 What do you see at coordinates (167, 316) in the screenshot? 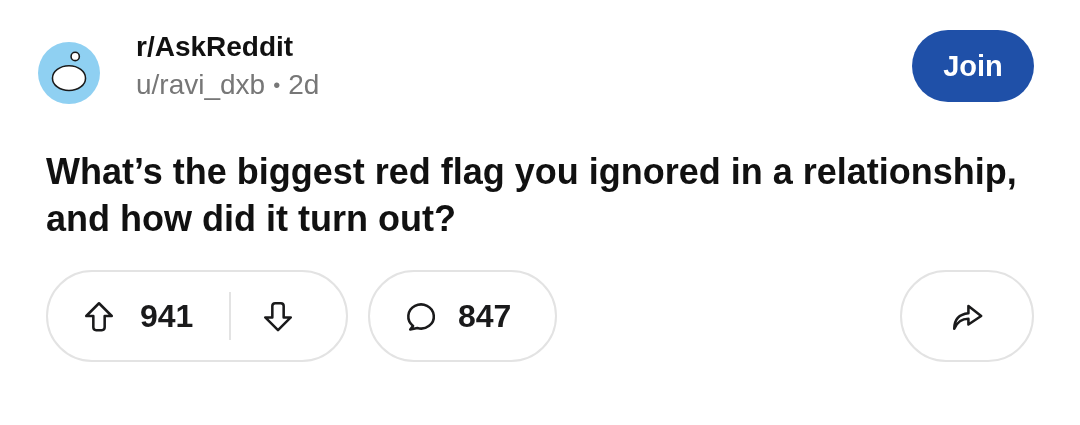
I see `upvote-count: 941` at bounding box center [167, 316].